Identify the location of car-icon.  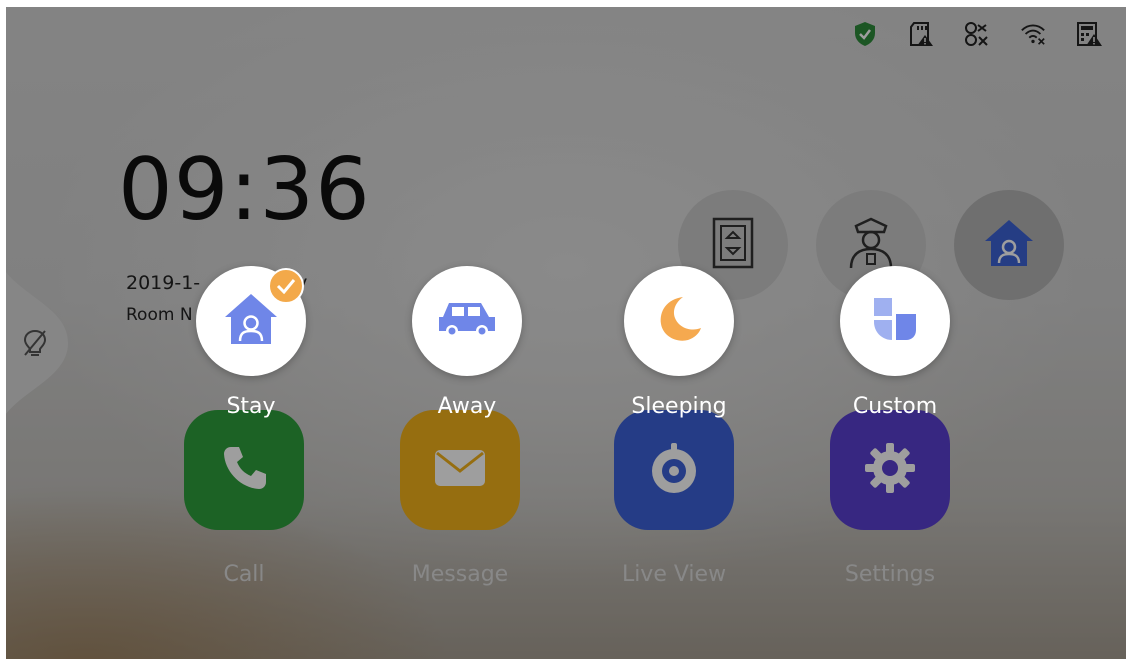
(467, 321).